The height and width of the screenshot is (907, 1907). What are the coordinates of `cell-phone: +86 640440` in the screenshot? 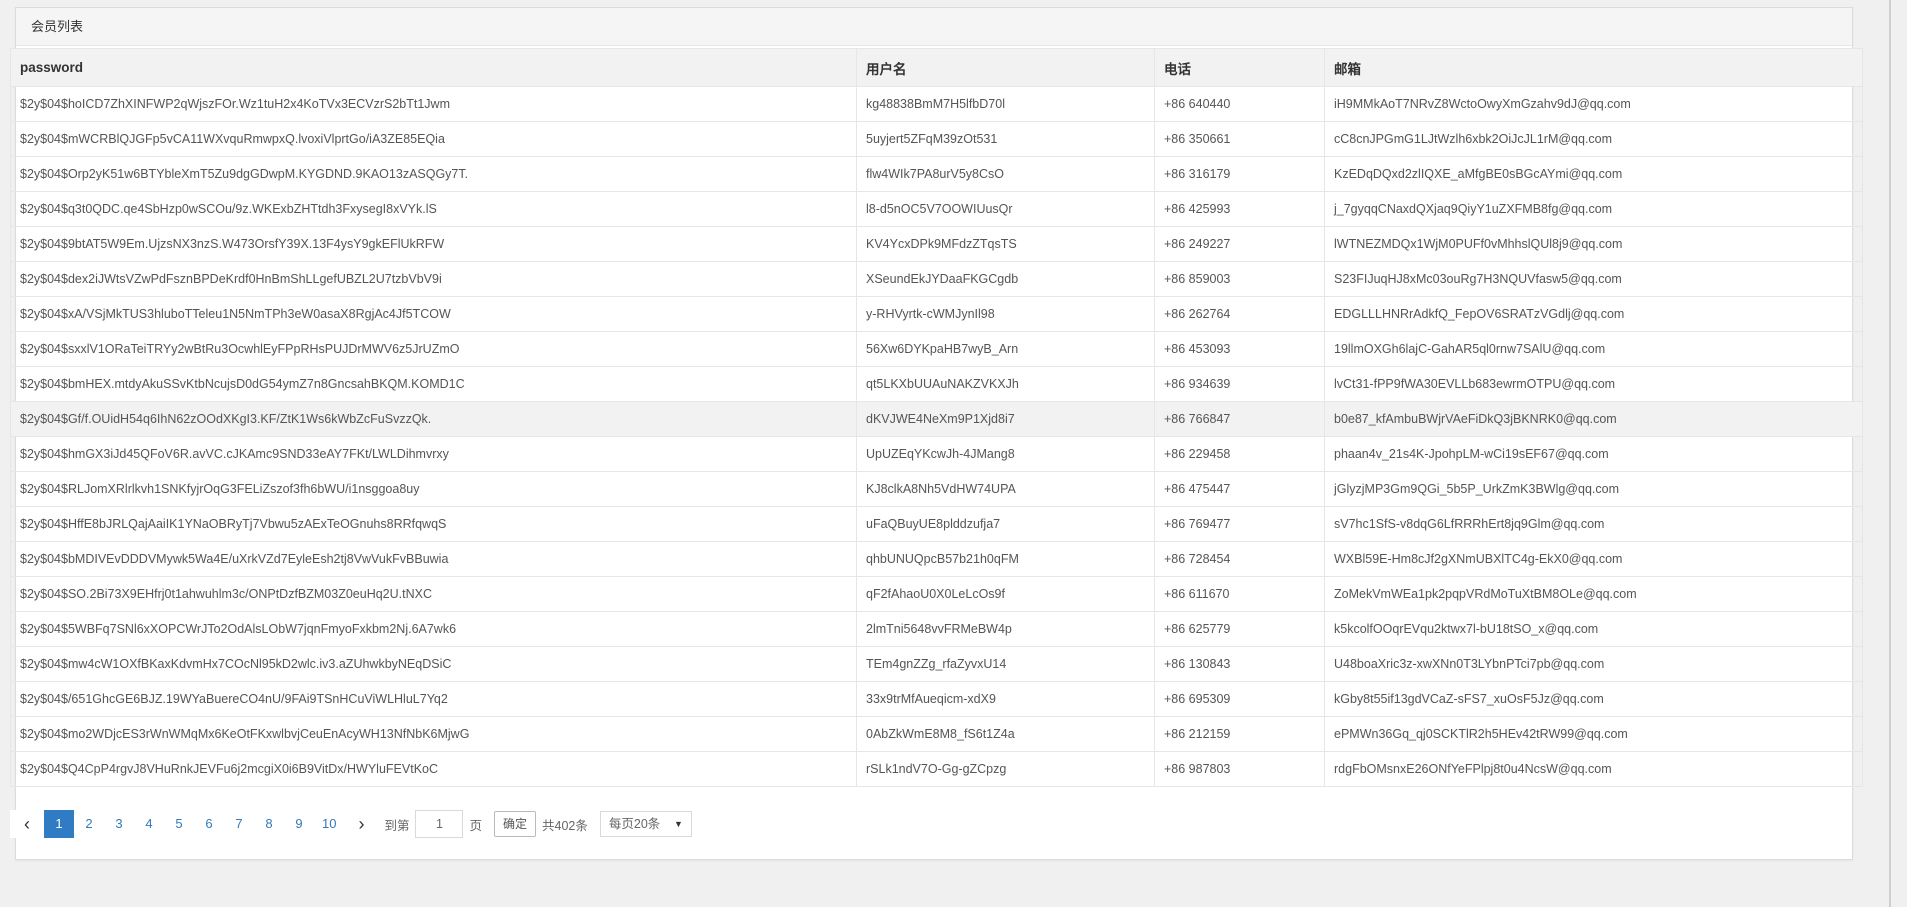 It's located at (1239, 104).